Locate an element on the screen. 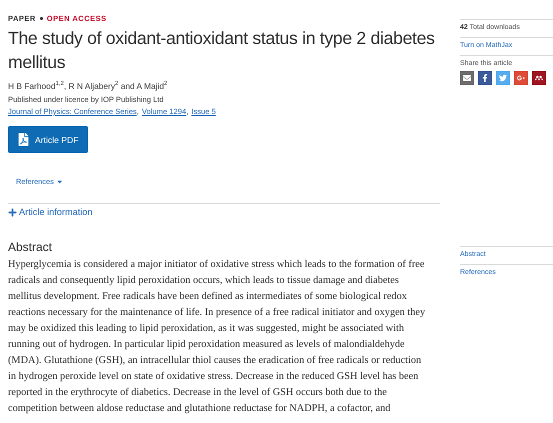  twitter-icon is located at coordinates (503, 78).